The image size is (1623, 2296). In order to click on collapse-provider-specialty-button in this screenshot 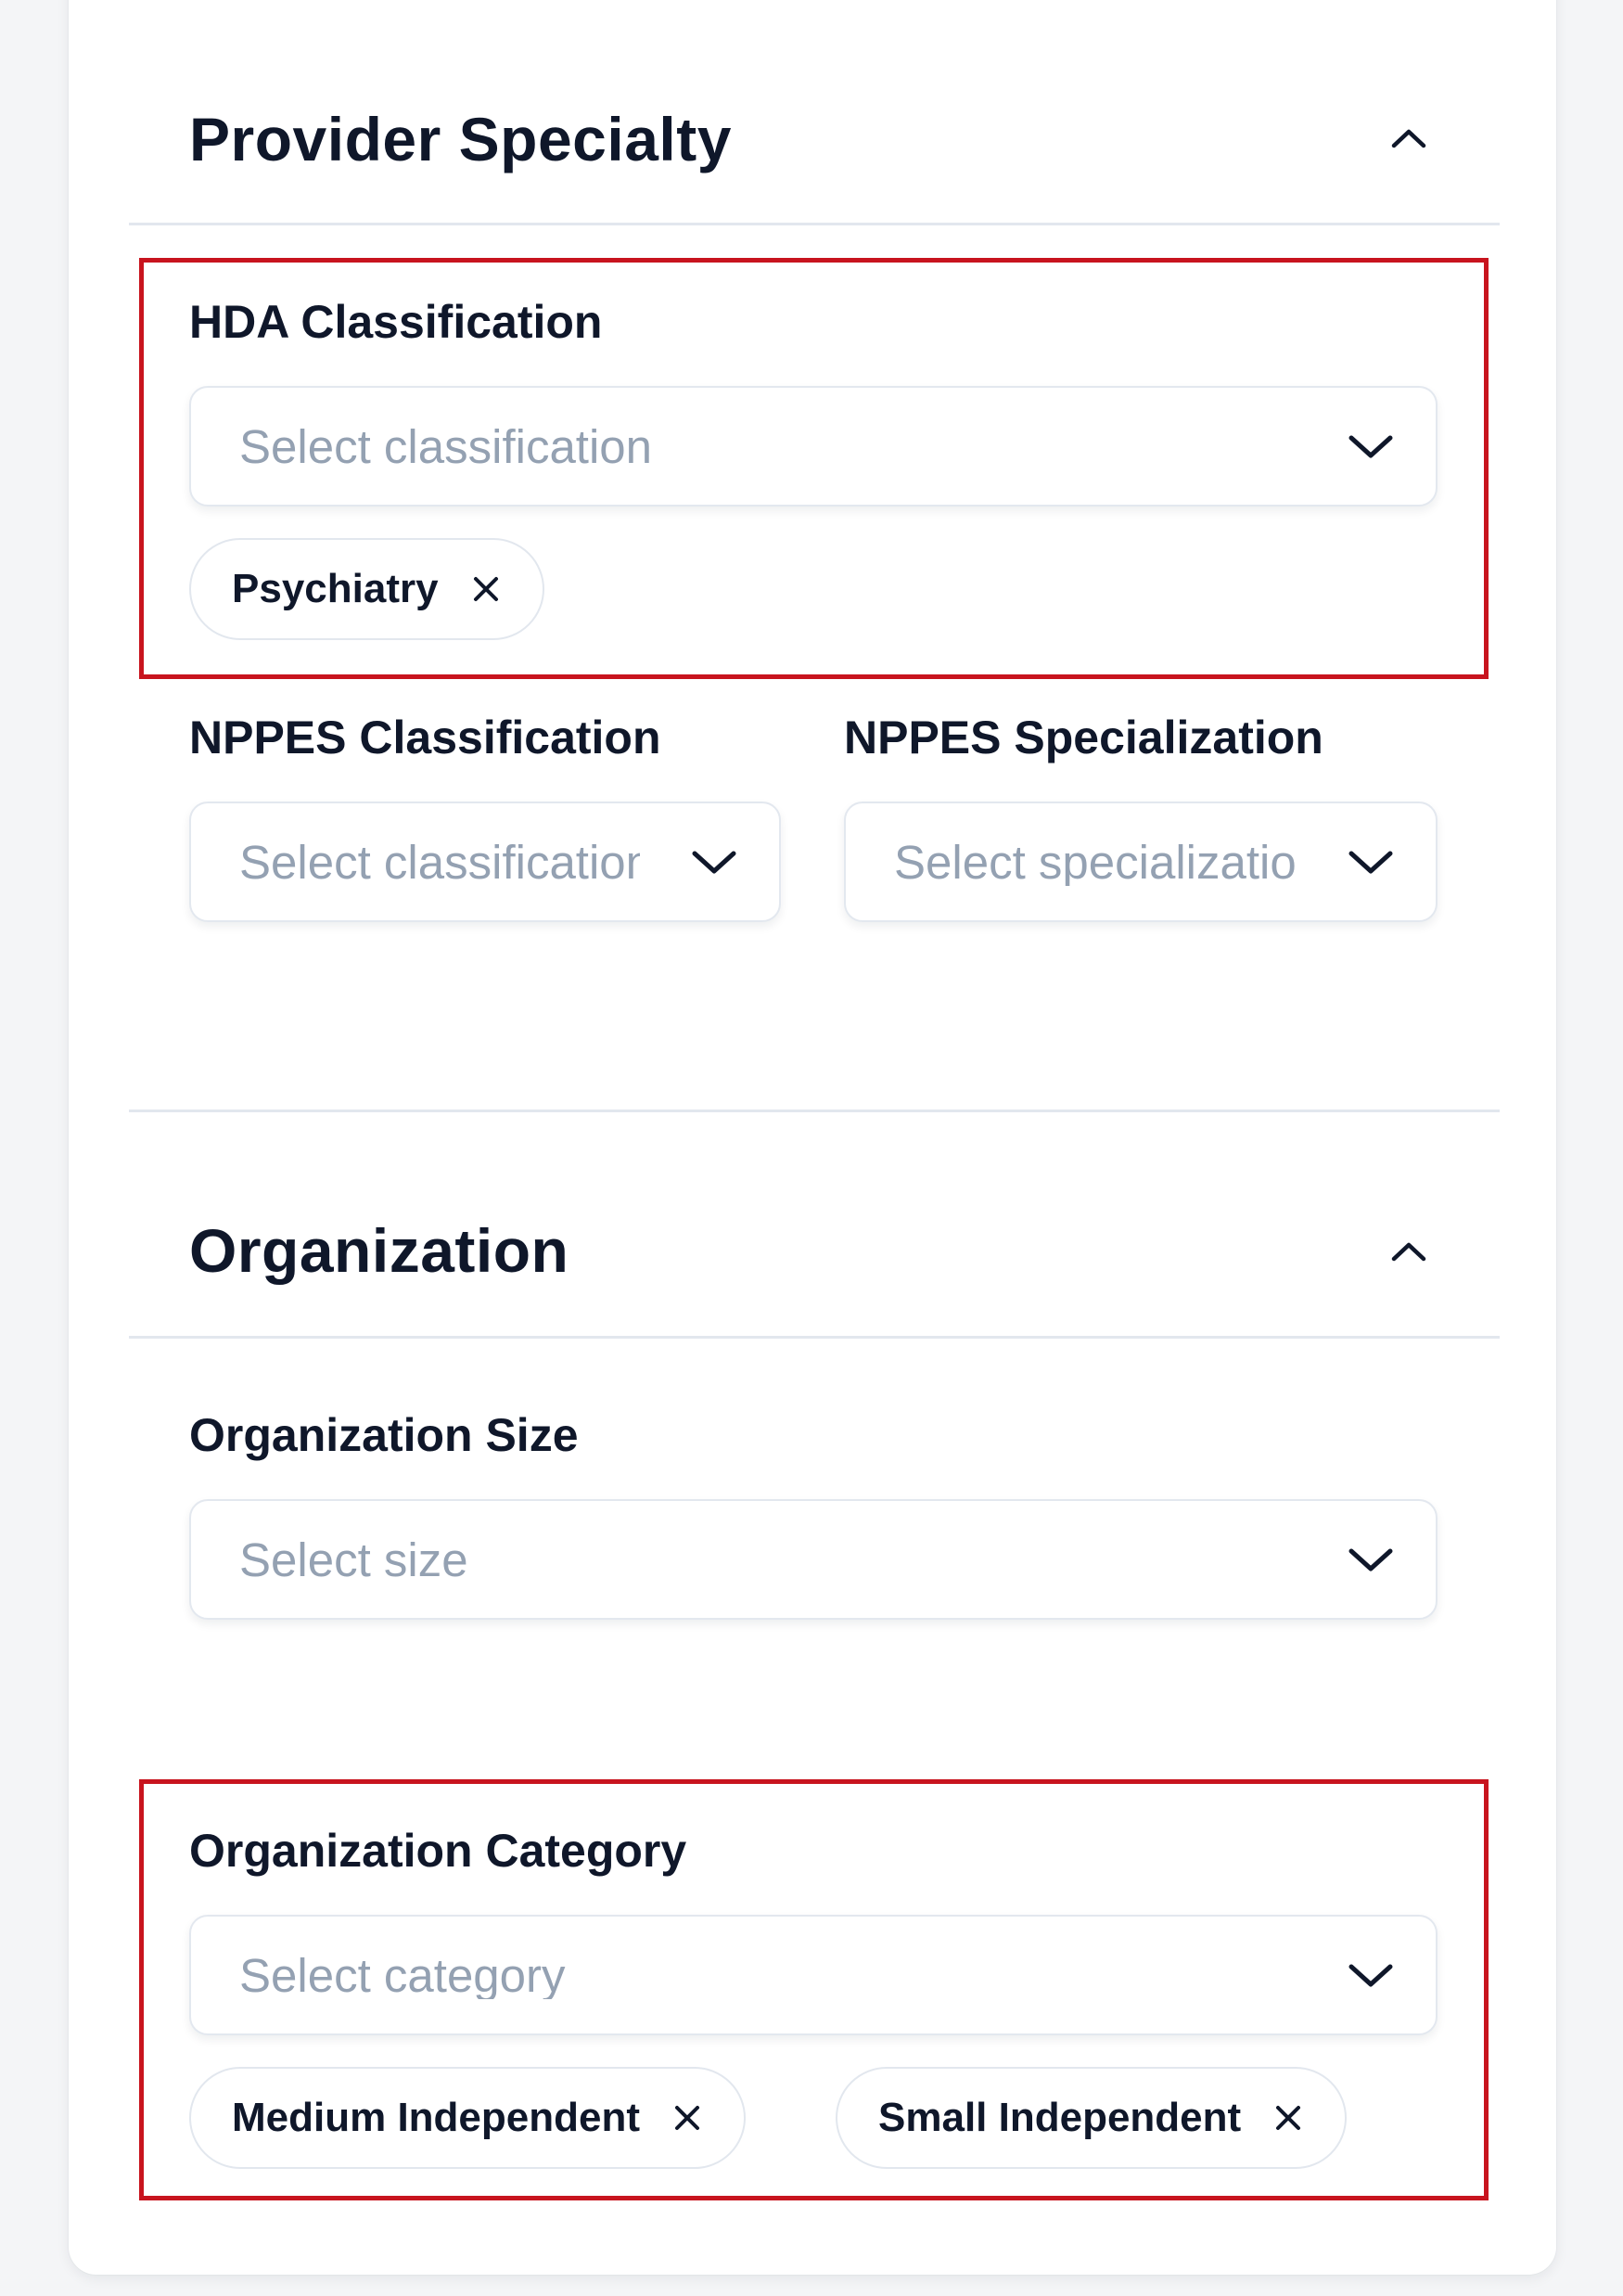, I will do `click(1408, 138)`.